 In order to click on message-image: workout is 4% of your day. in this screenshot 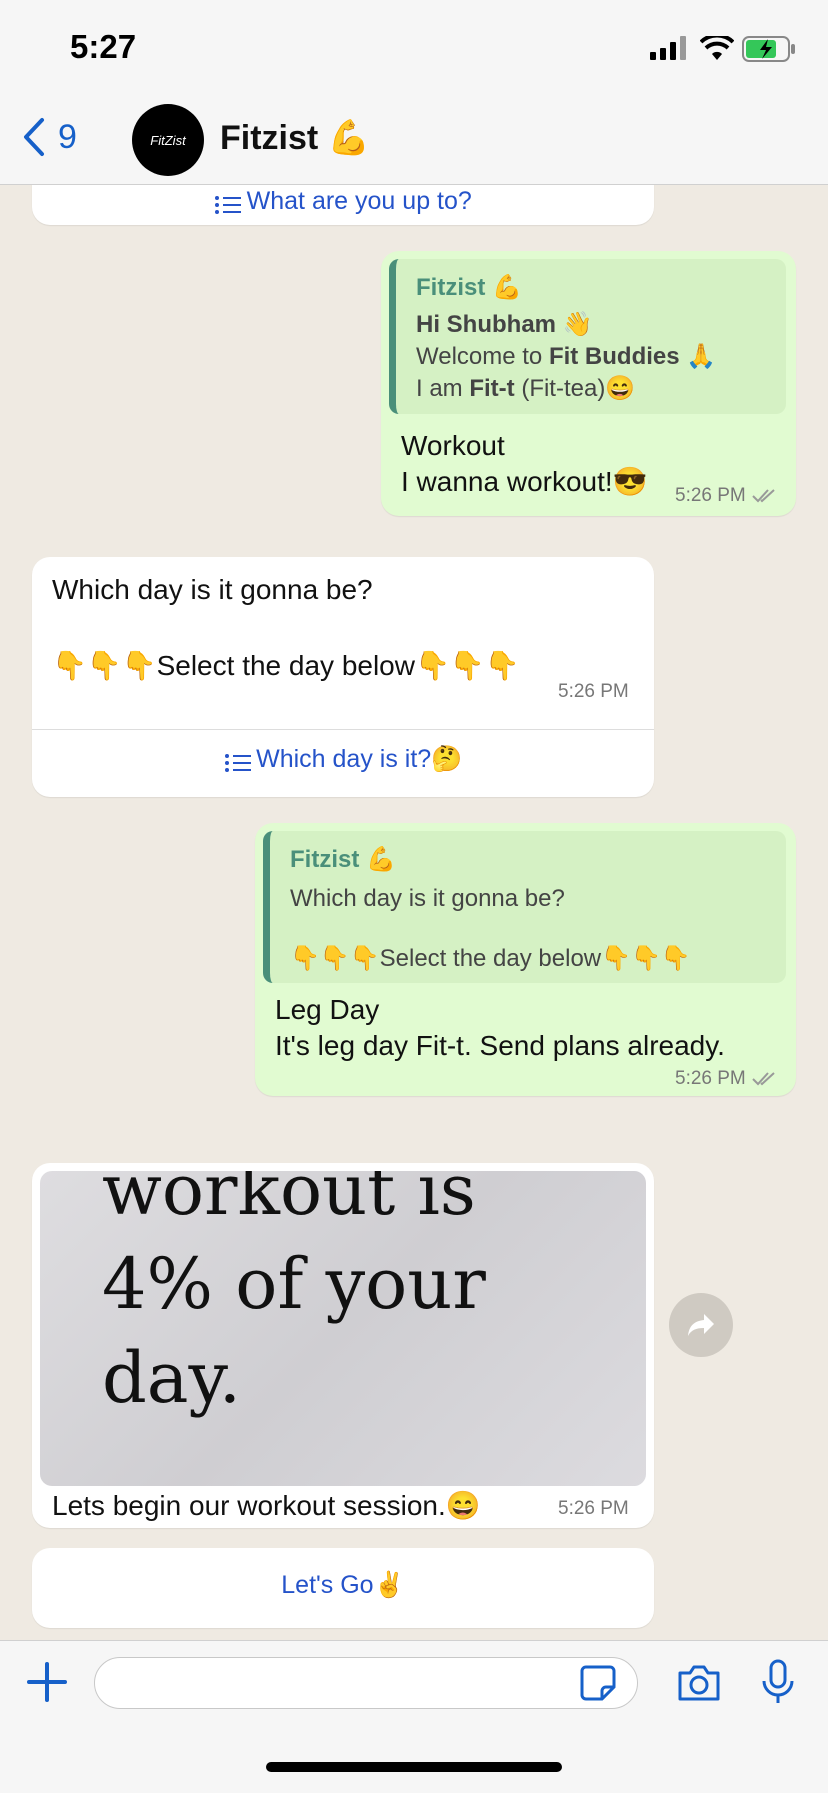, I will do `click(343, 1328)`.